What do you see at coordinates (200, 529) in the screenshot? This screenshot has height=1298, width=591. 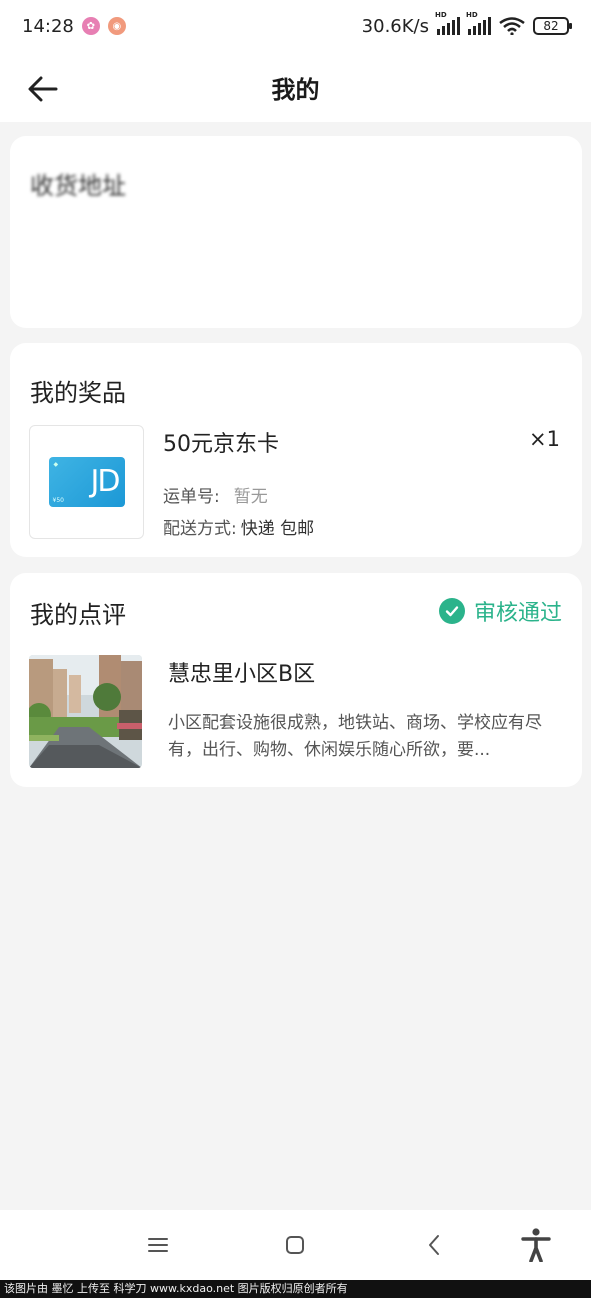 I see `delivery-label: 配送方式:` at bounding box center [200, 529].